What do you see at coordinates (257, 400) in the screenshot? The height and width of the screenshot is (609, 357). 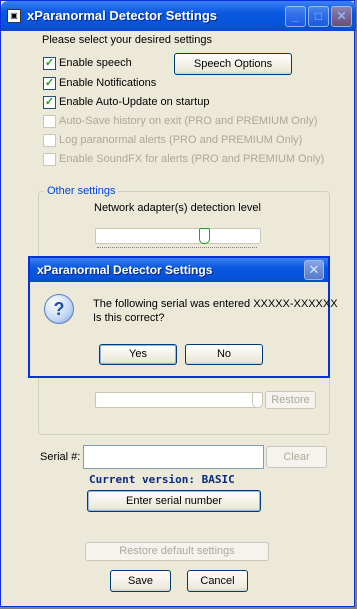 I see `secondary-slider-thumb` at bounding box center [257, 400].